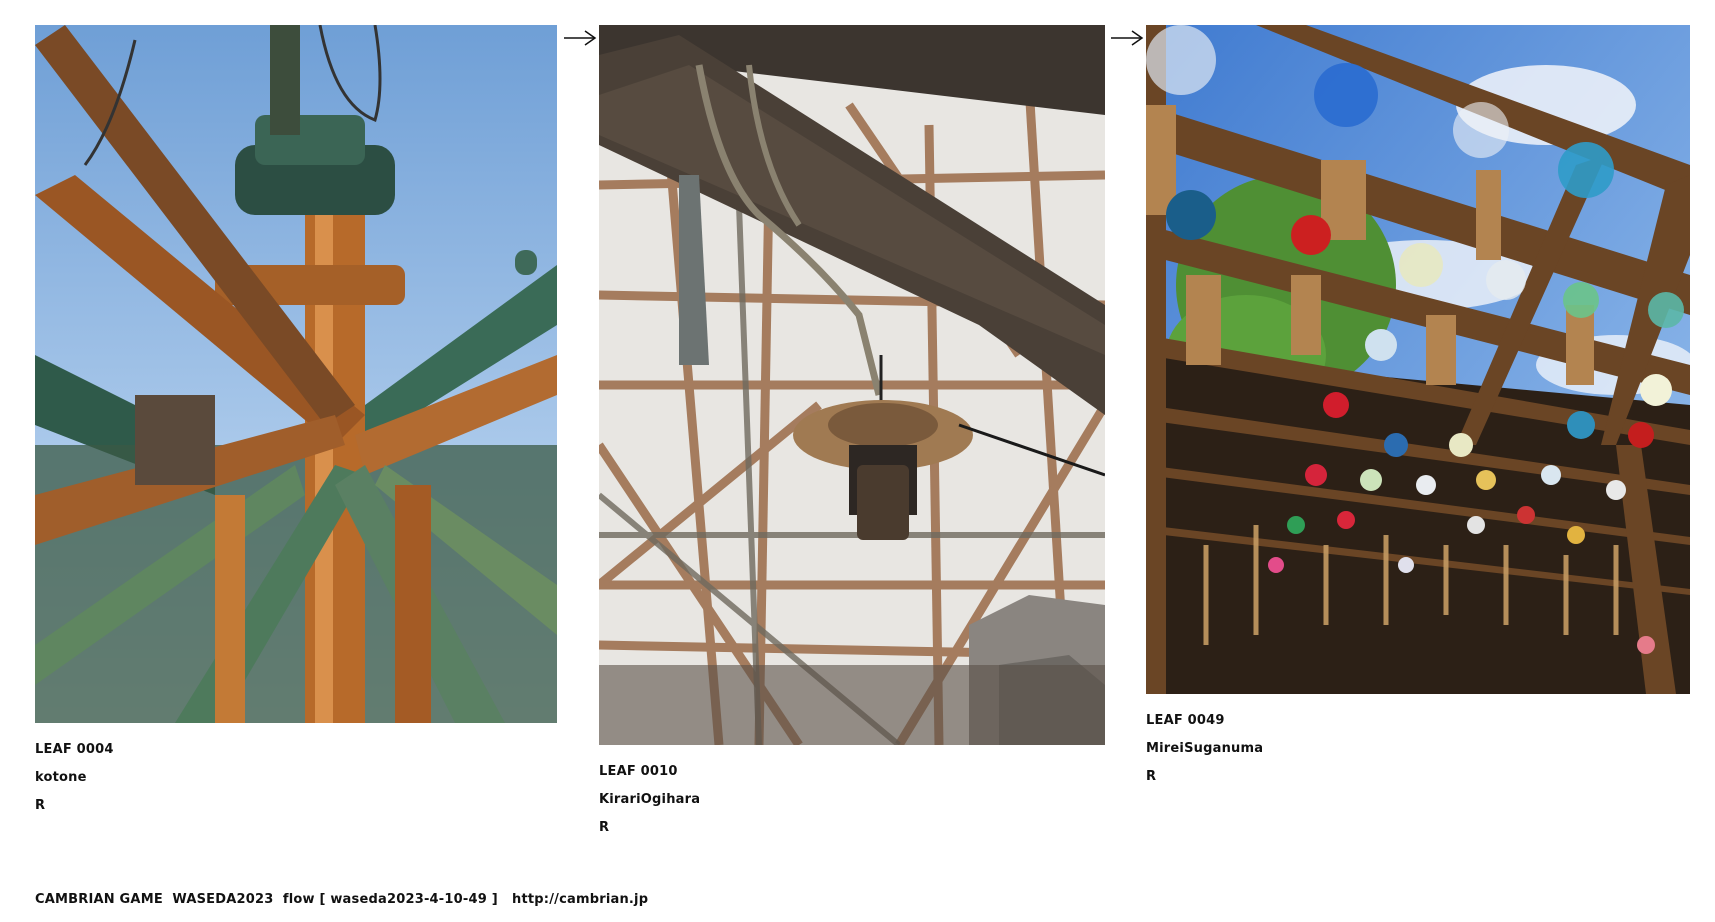 This screenshot has height=922, width=1715. I want to click on leaf-caption: LEAF 0010 KirariOgihara R, so click(852, 800).